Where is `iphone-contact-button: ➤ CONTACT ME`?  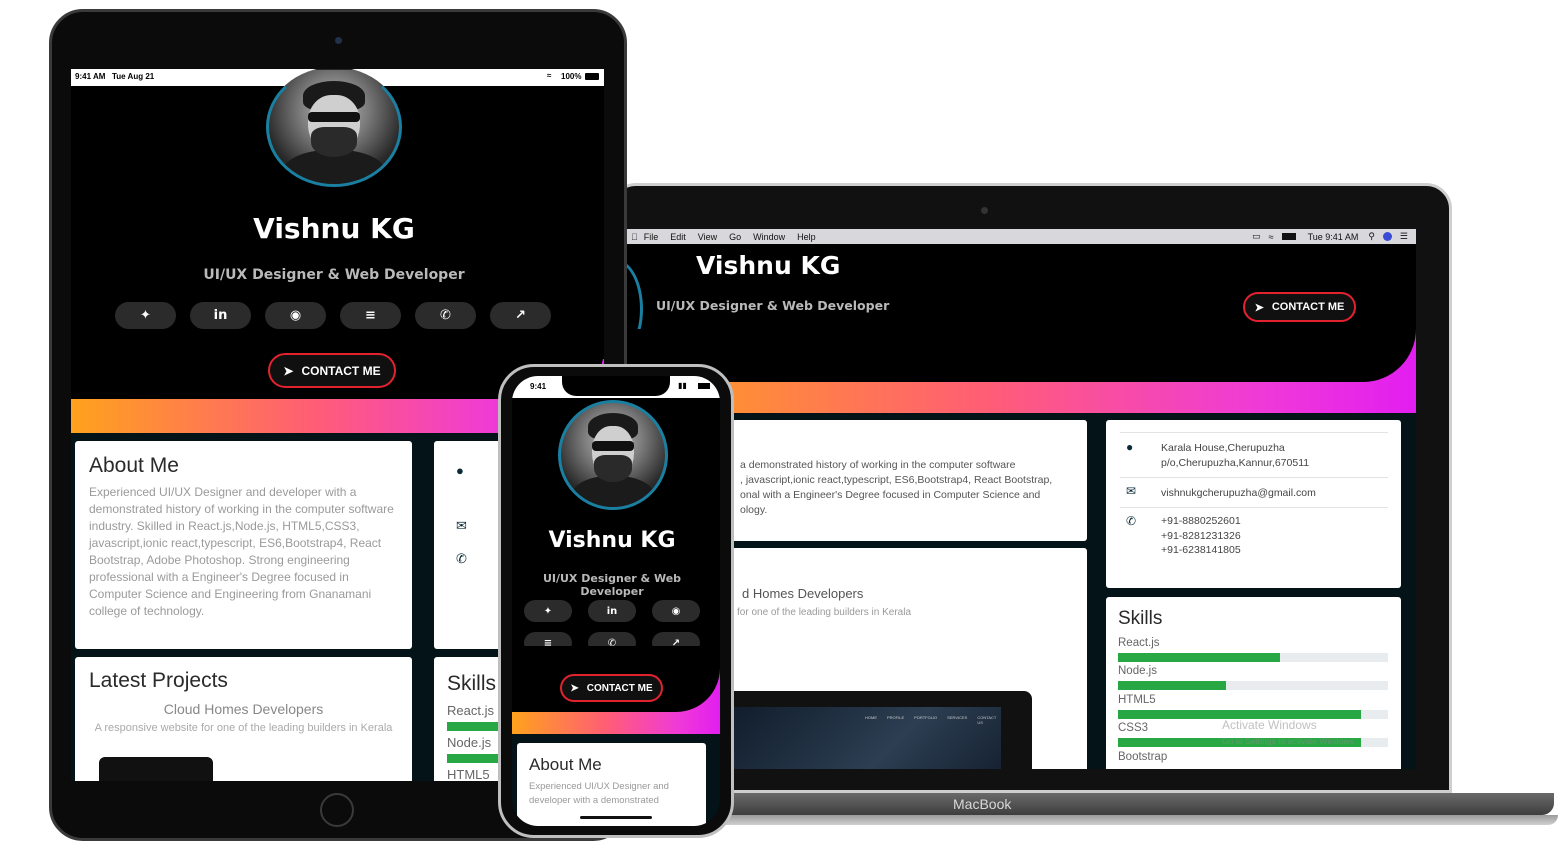
iphone-contact-button: ➤ CONTACT ME is located at coordinates (611, 688).